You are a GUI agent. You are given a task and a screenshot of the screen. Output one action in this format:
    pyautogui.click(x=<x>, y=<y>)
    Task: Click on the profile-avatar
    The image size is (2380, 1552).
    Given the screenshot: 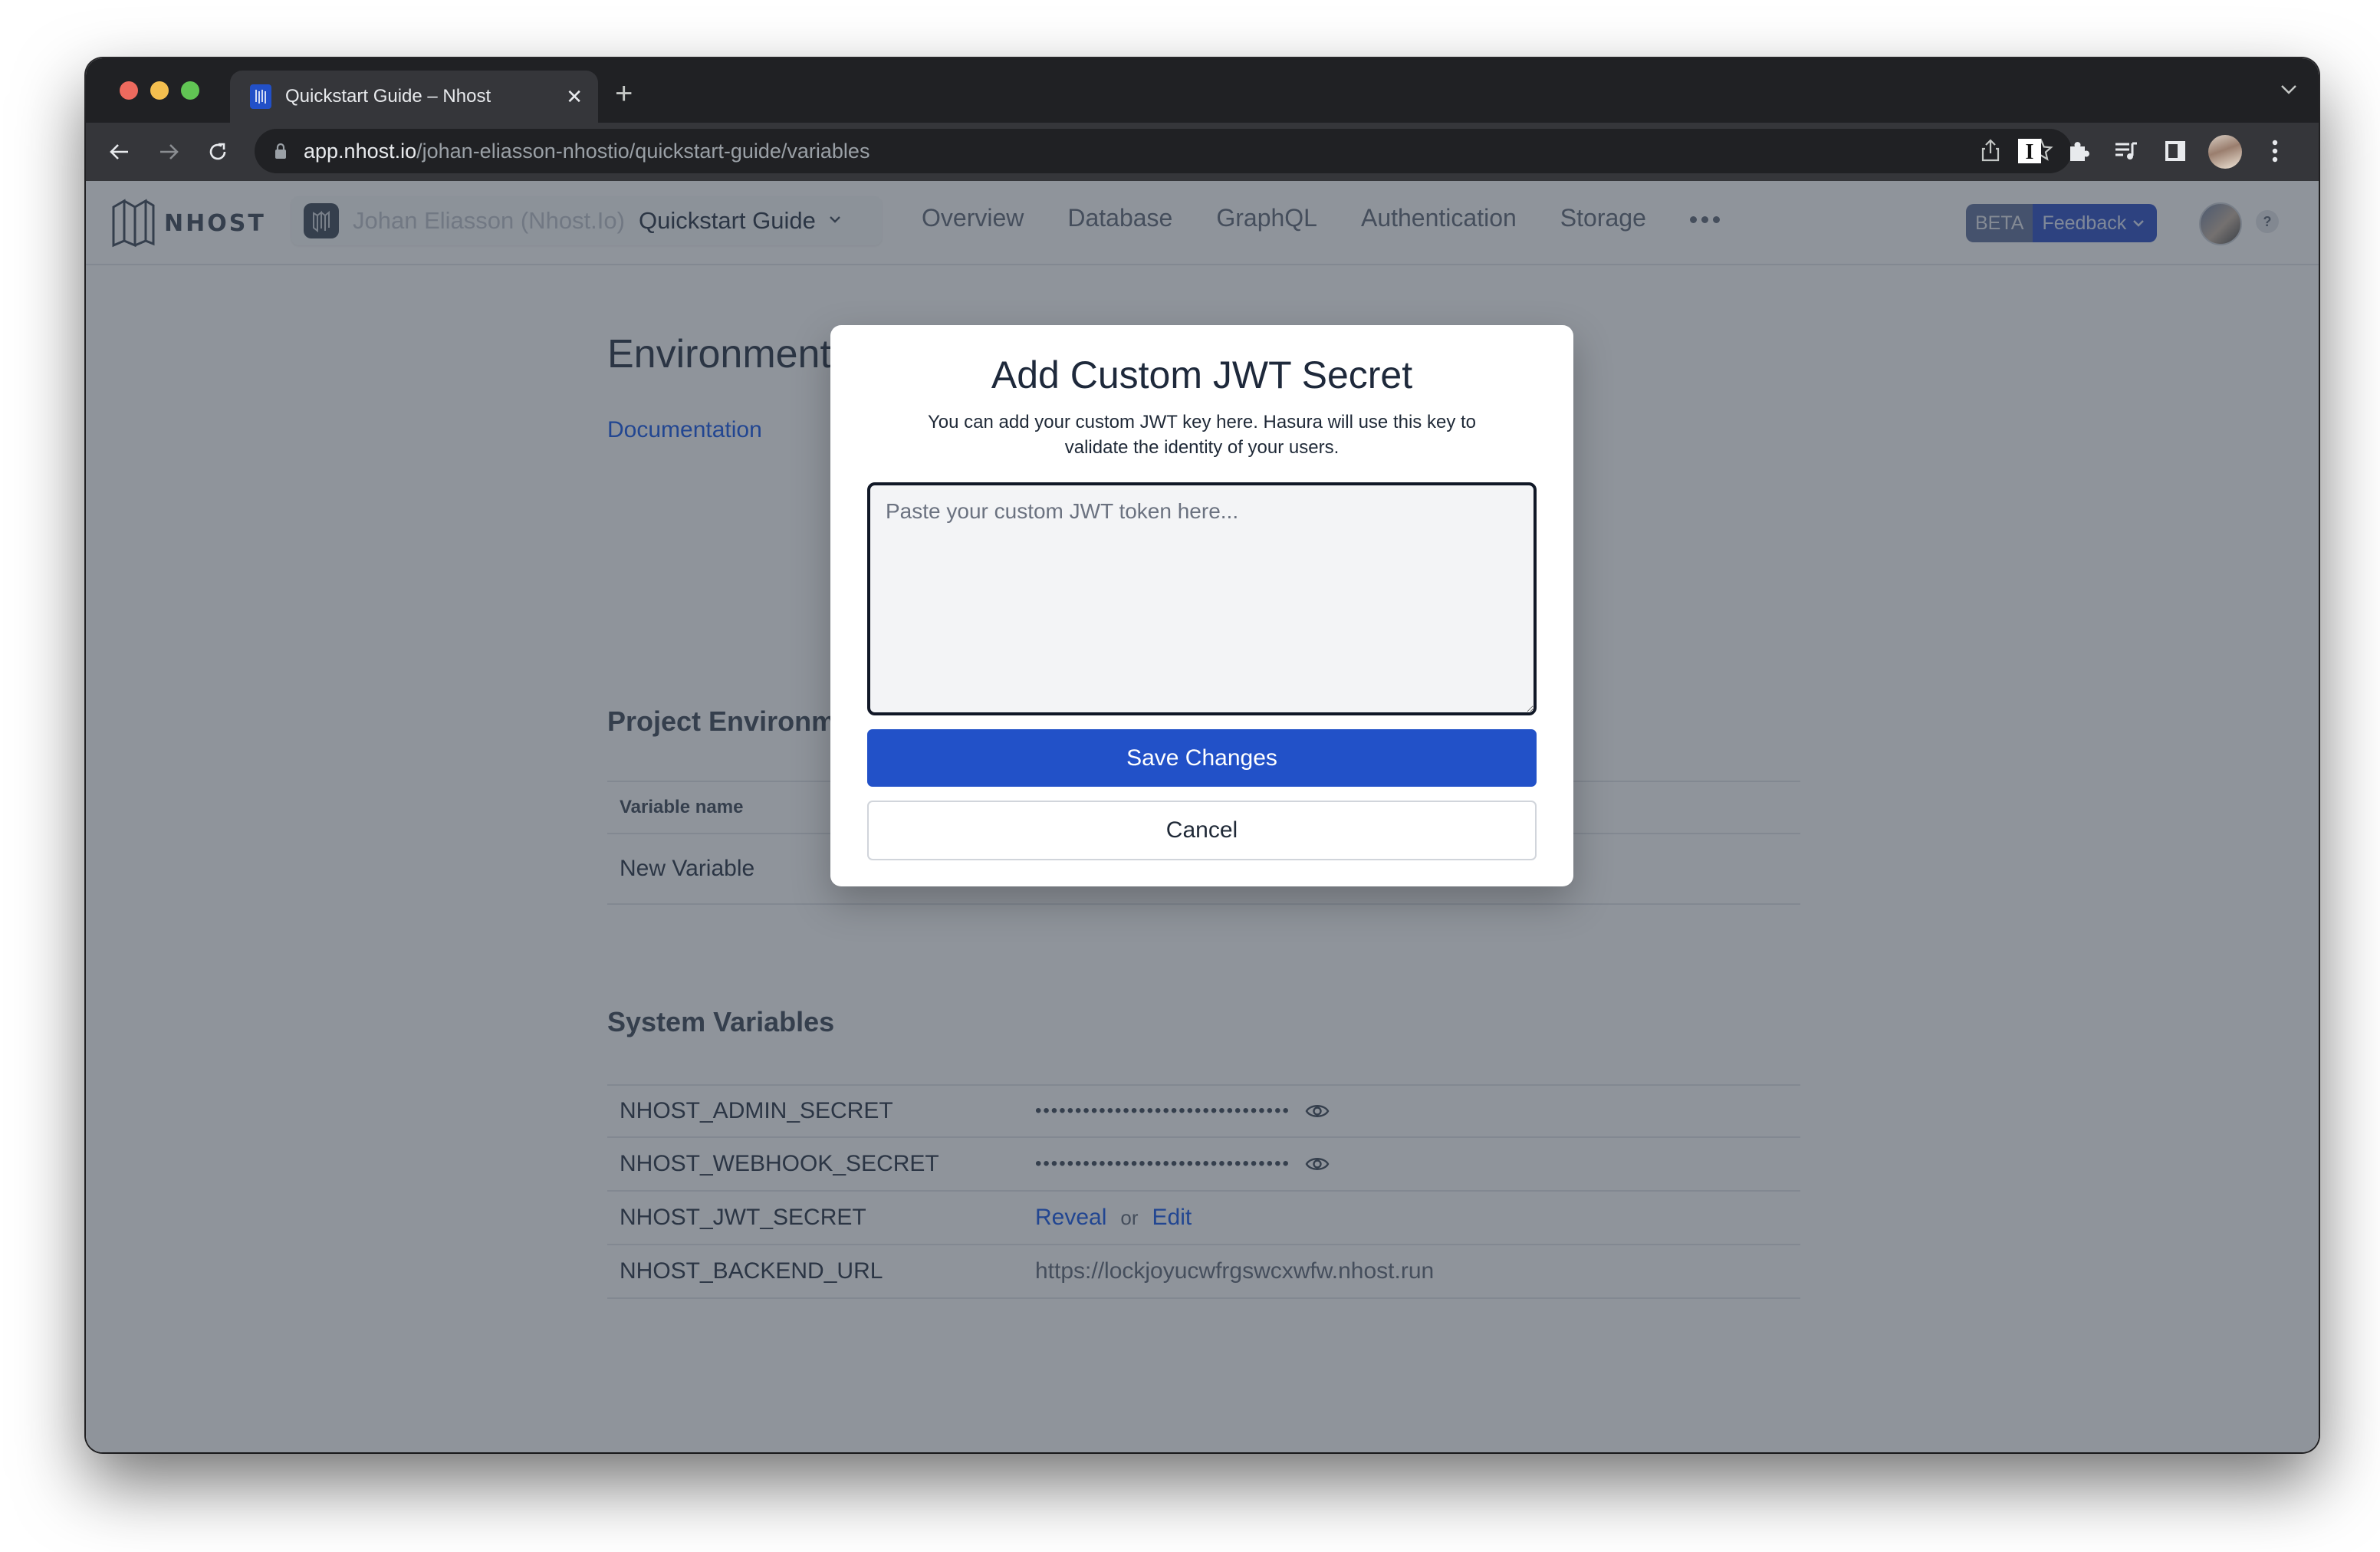 What is the action you would take?
    pyautogui.click(x=2225, y=152)
    